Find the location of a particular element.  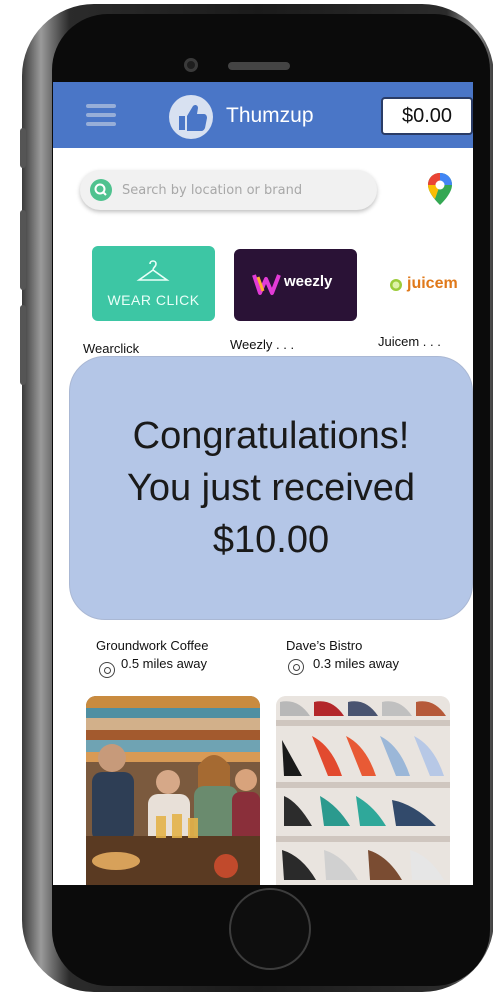

search-bar is located at coordinates (228, 190).